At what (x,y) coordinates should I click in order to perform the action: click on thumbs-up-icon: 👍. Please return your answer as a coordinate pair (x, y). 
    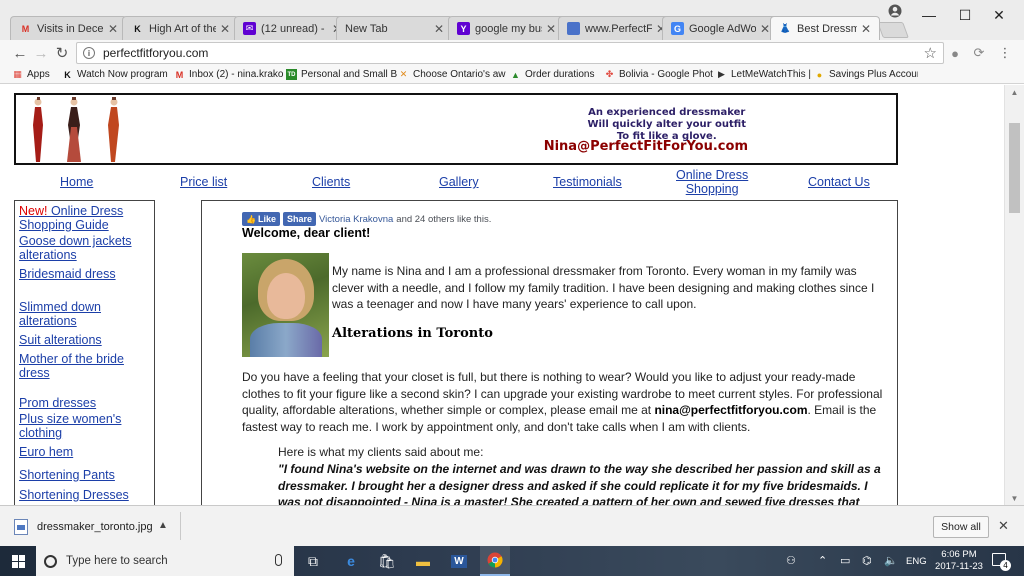
    Looking at the image, I should click on (251, 219).